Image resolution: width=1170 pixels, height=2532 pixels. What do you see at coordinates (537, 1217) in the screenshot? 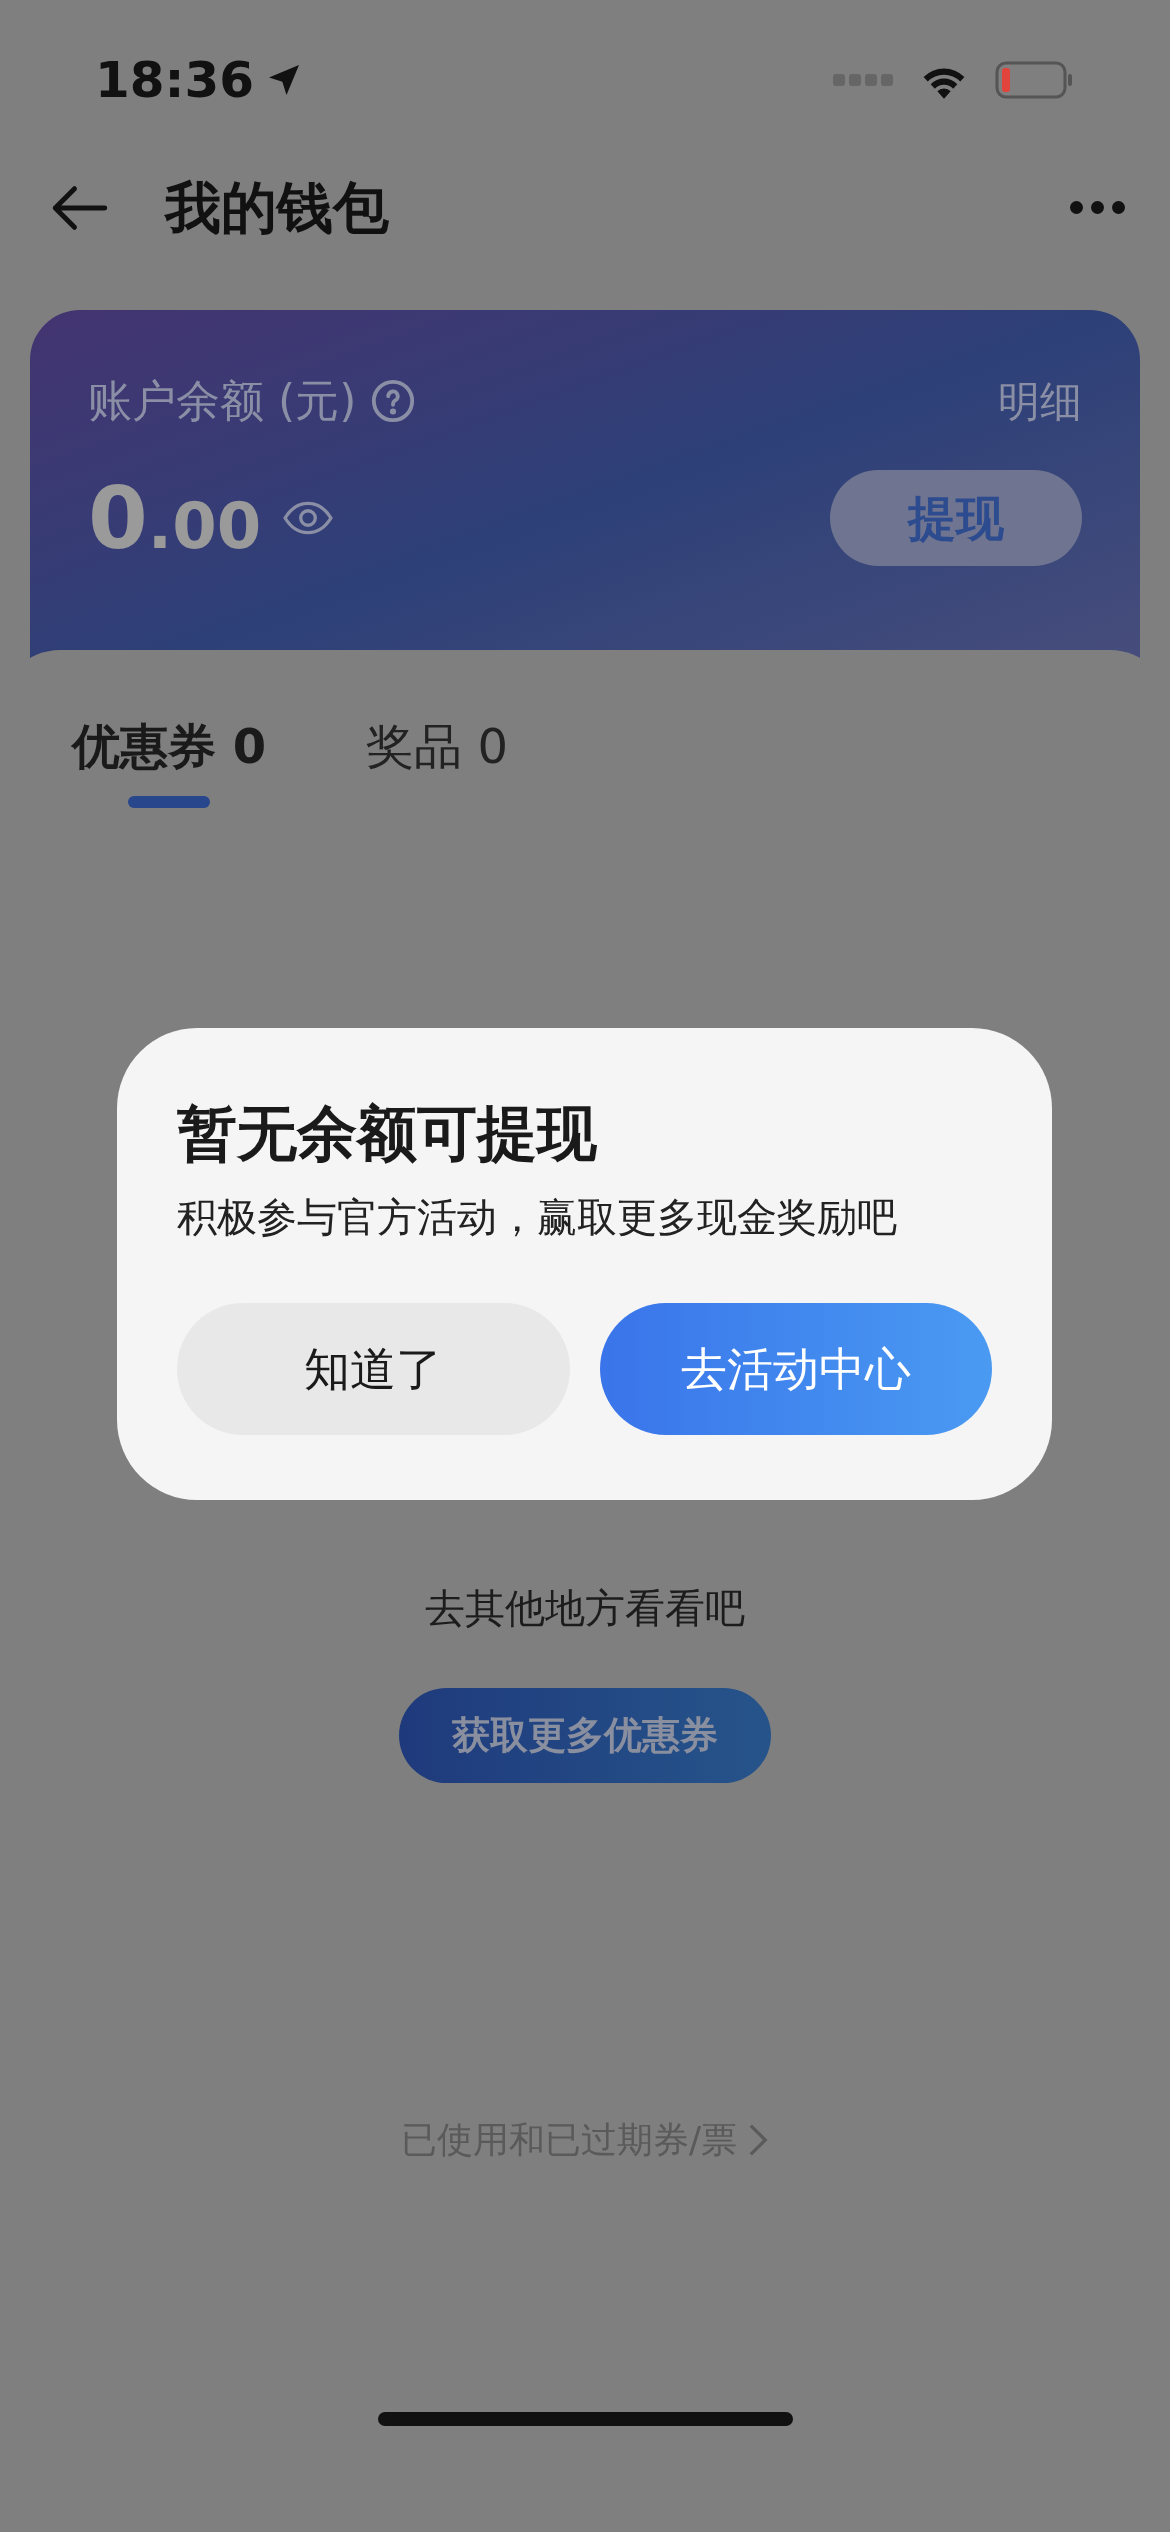
I see `dialog-message: 积极参与官方活动，赢取更多现金奖励吧` at bounding box center [537, 1217].